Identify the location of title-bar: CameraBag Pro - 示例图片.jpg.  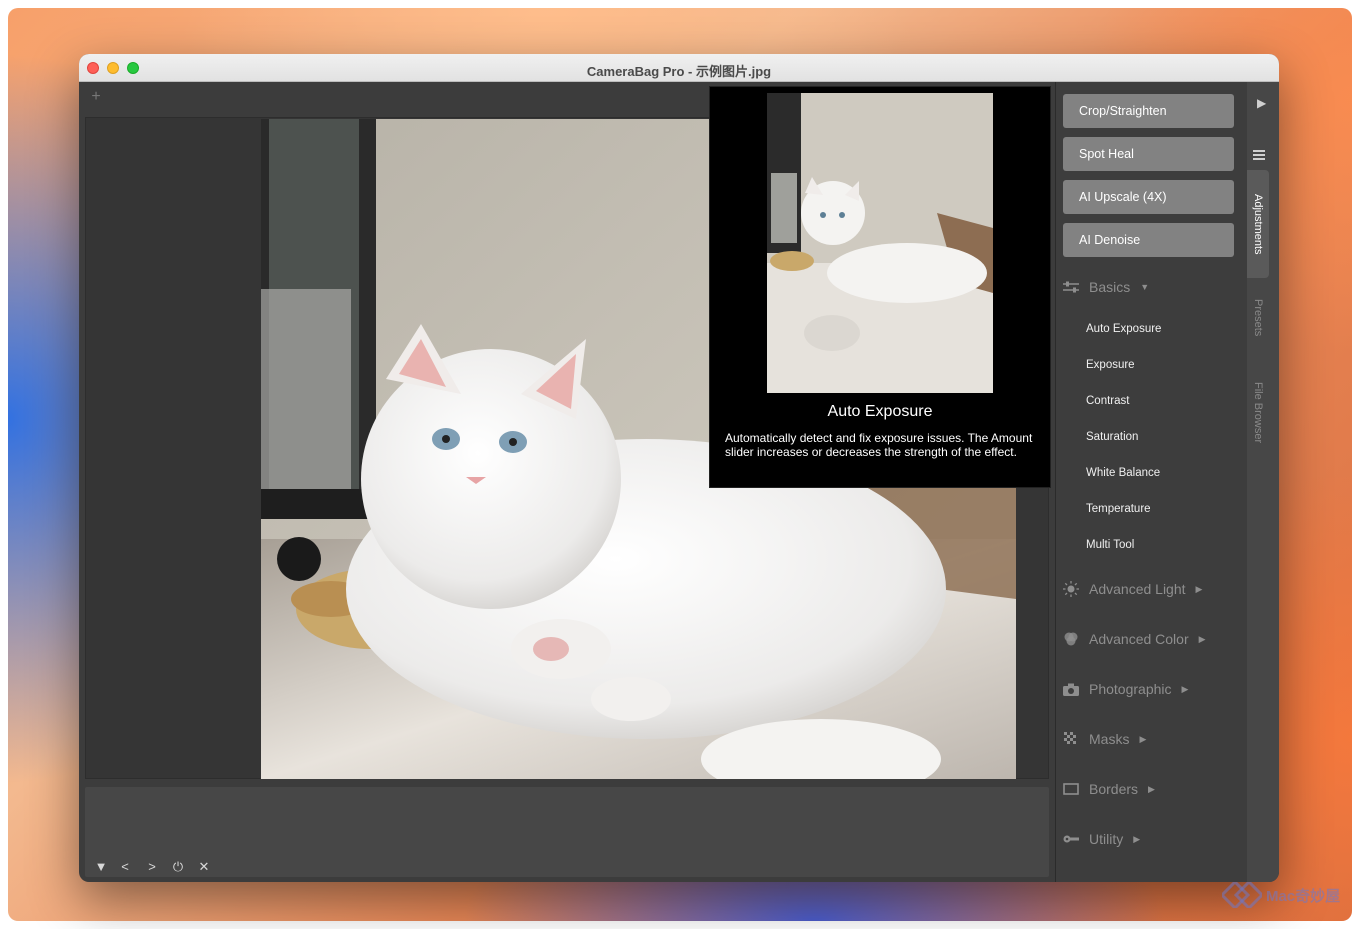
(679, 68).